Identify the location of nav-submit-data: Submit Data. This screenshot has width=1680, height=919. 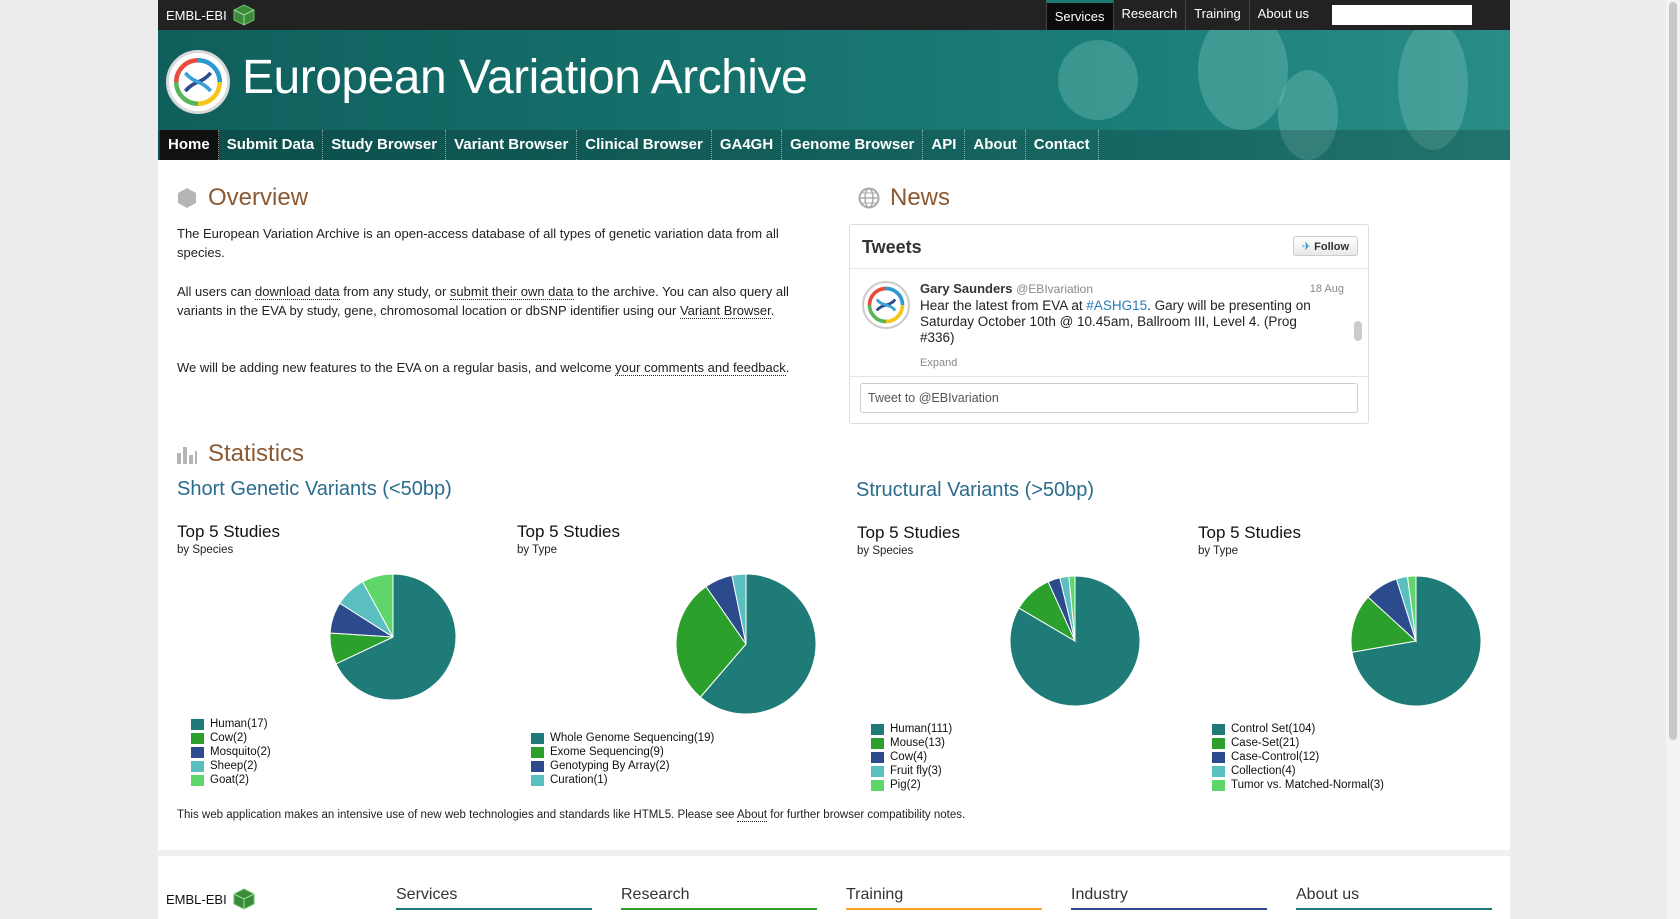
(271, 145).